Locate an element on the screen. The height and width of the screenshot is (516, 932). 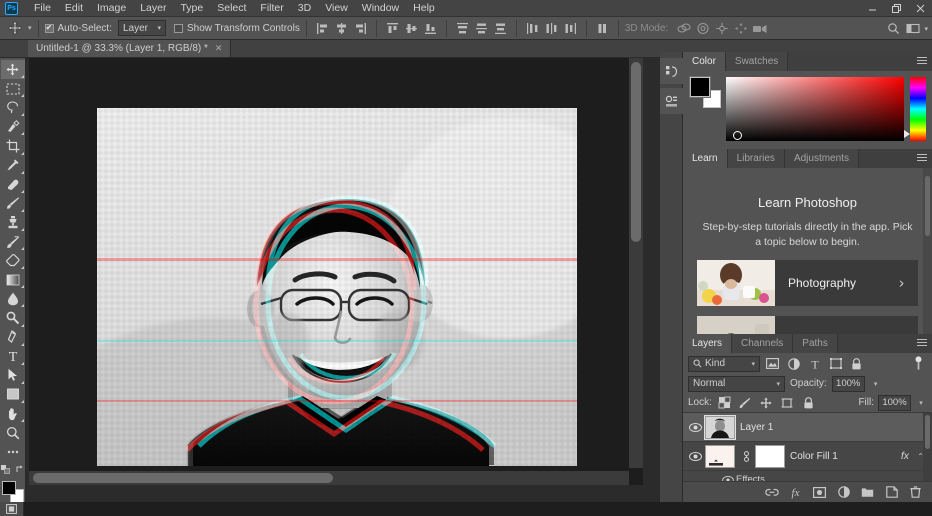
eraser-tool is located at coordinates (13, 260).